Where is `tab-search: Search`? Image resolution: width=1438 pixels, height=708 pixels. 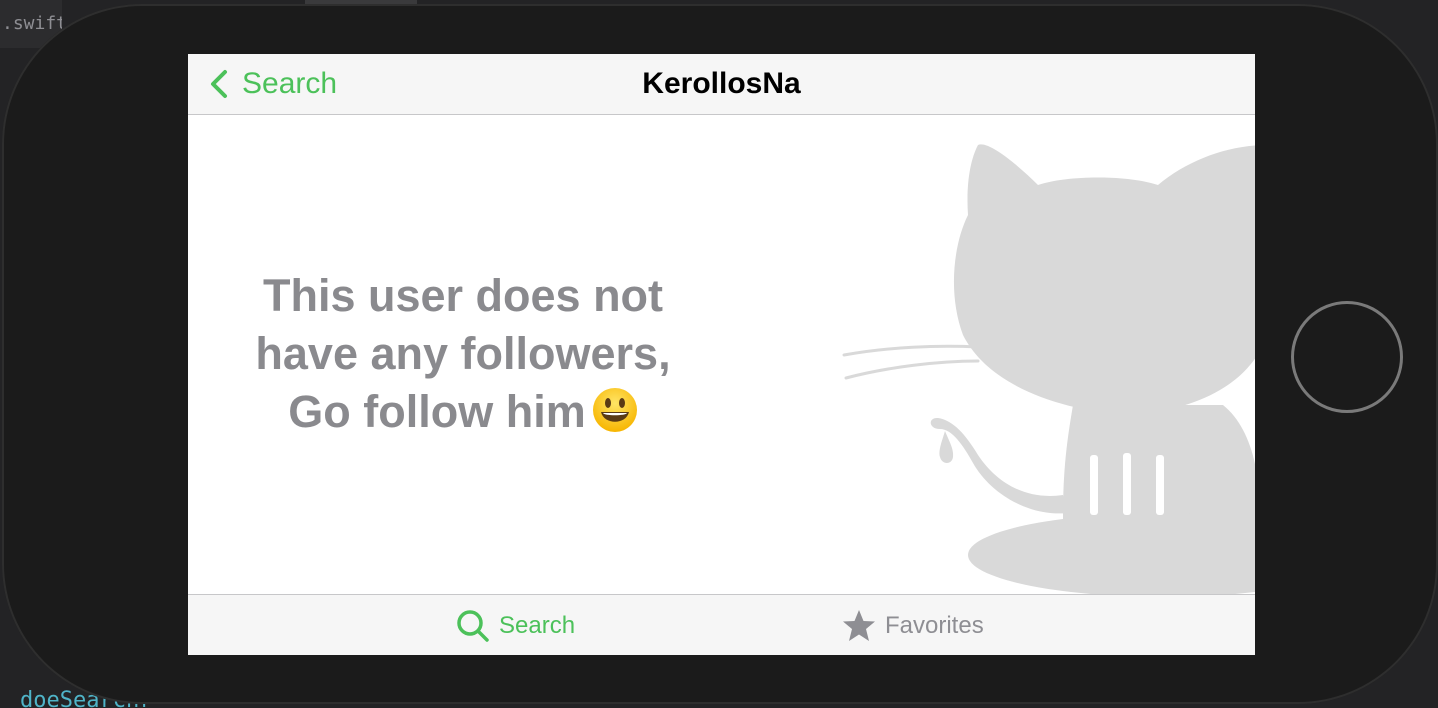
tab-search: Search is located at coordinates (515, 625).